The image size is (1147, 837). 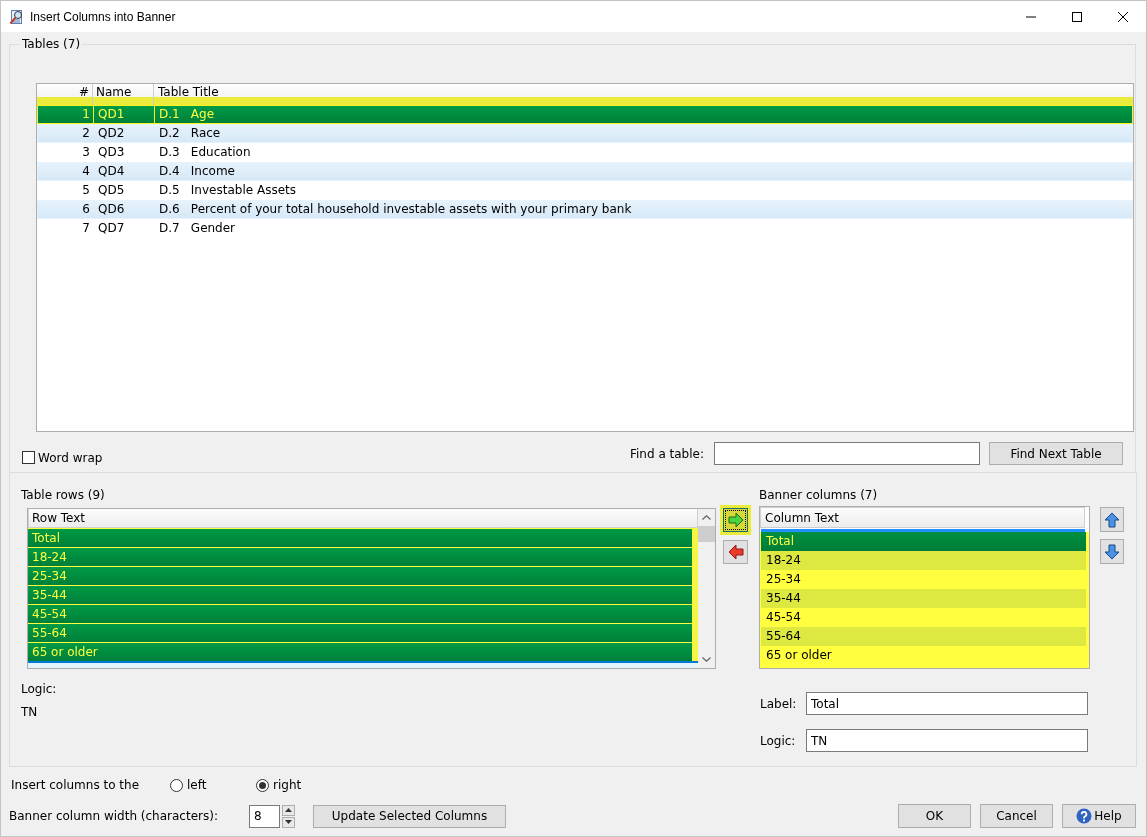 I want to click on find-table-field, so click(x=847, y=453).